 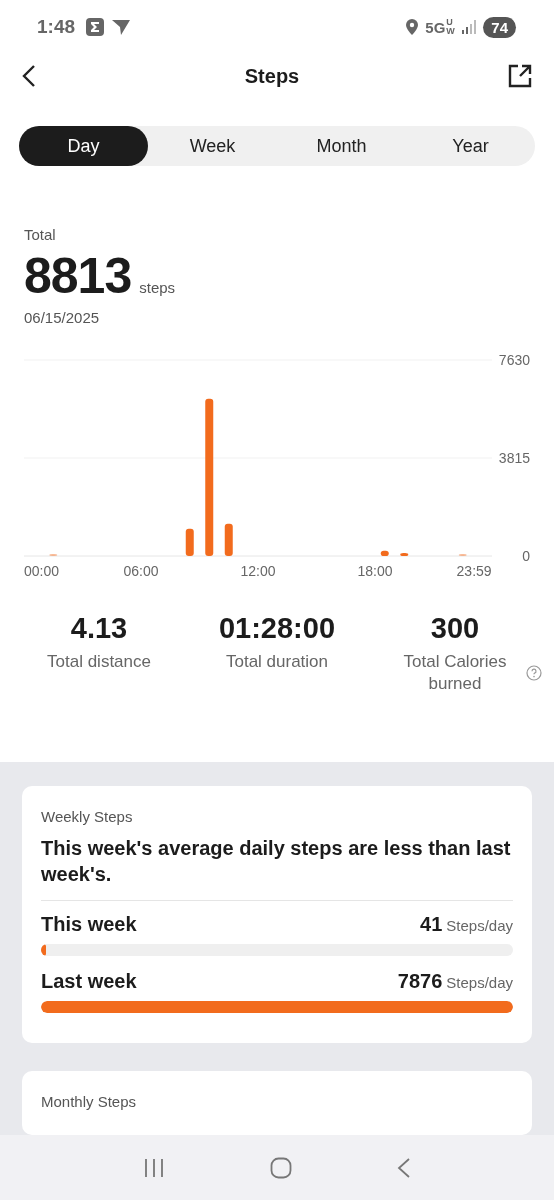 What do you see at coordinates (99, 628) in the screenshot?
I see `stat-value: 4.13` at bounding box center [99, 628].